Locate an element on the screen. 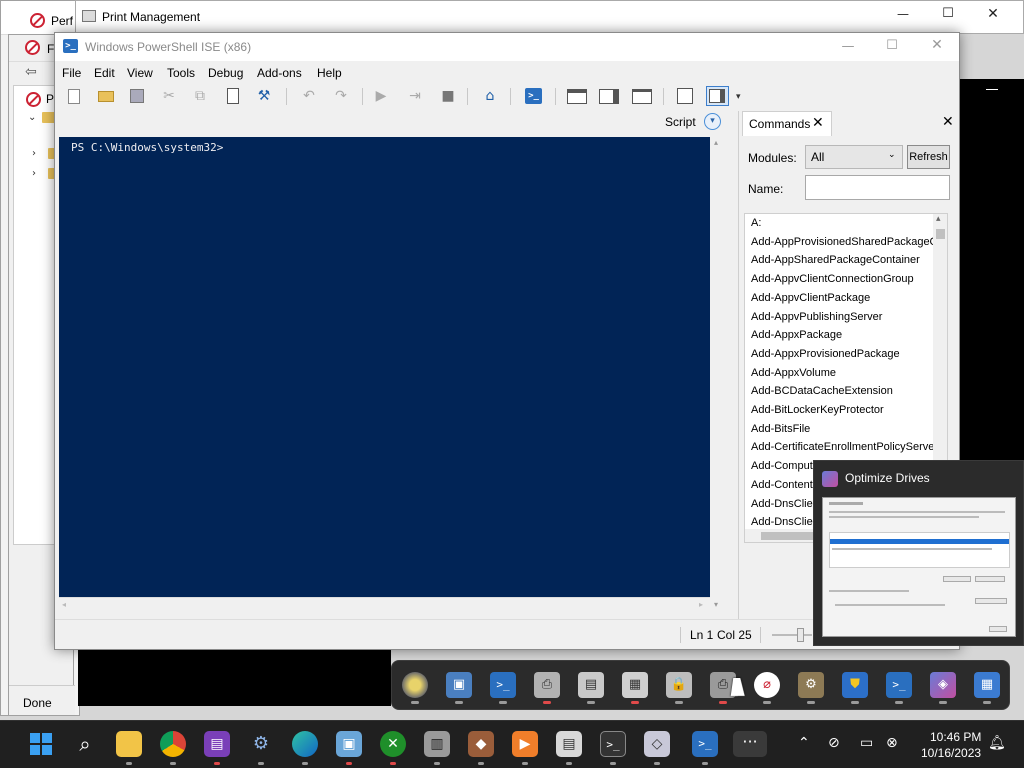  command-list-item: Add-AppSharedPackageContainer is located at coordinates (835, 263).